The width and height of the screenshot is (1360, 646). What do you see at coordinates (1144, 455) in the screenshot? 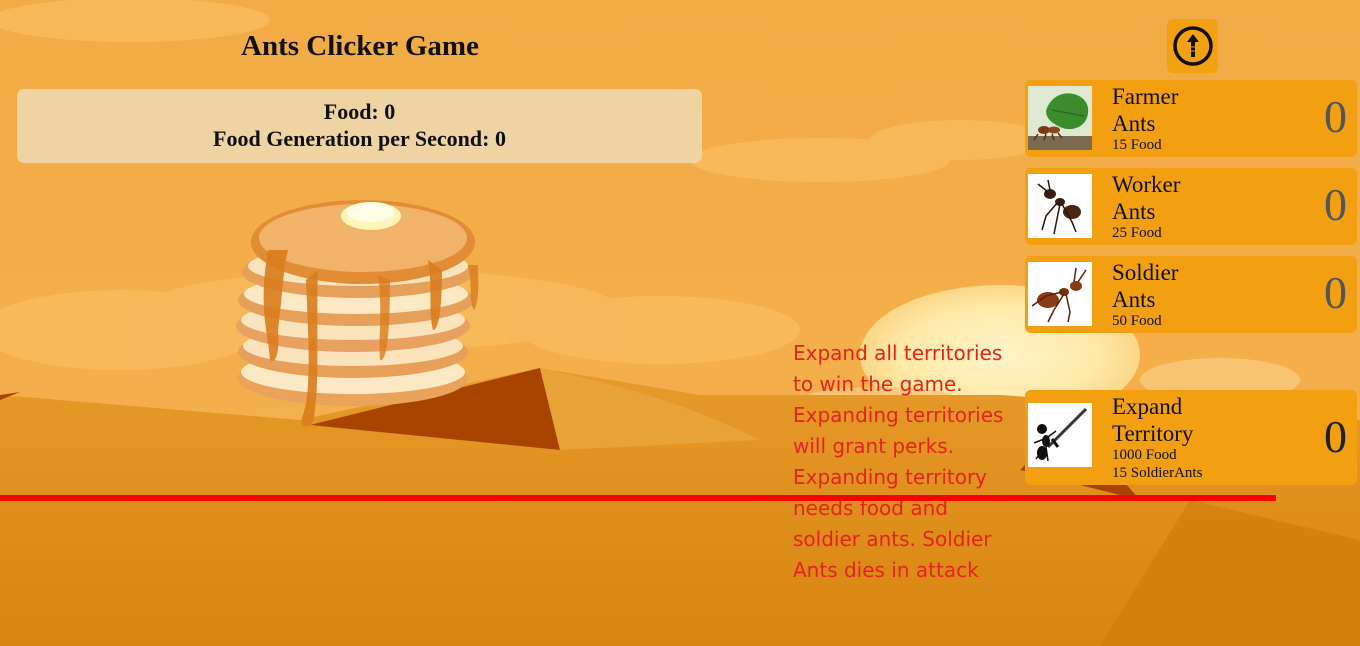
I see `expand-food-cost: 1000 Food` at bounding box center [1144, 455].